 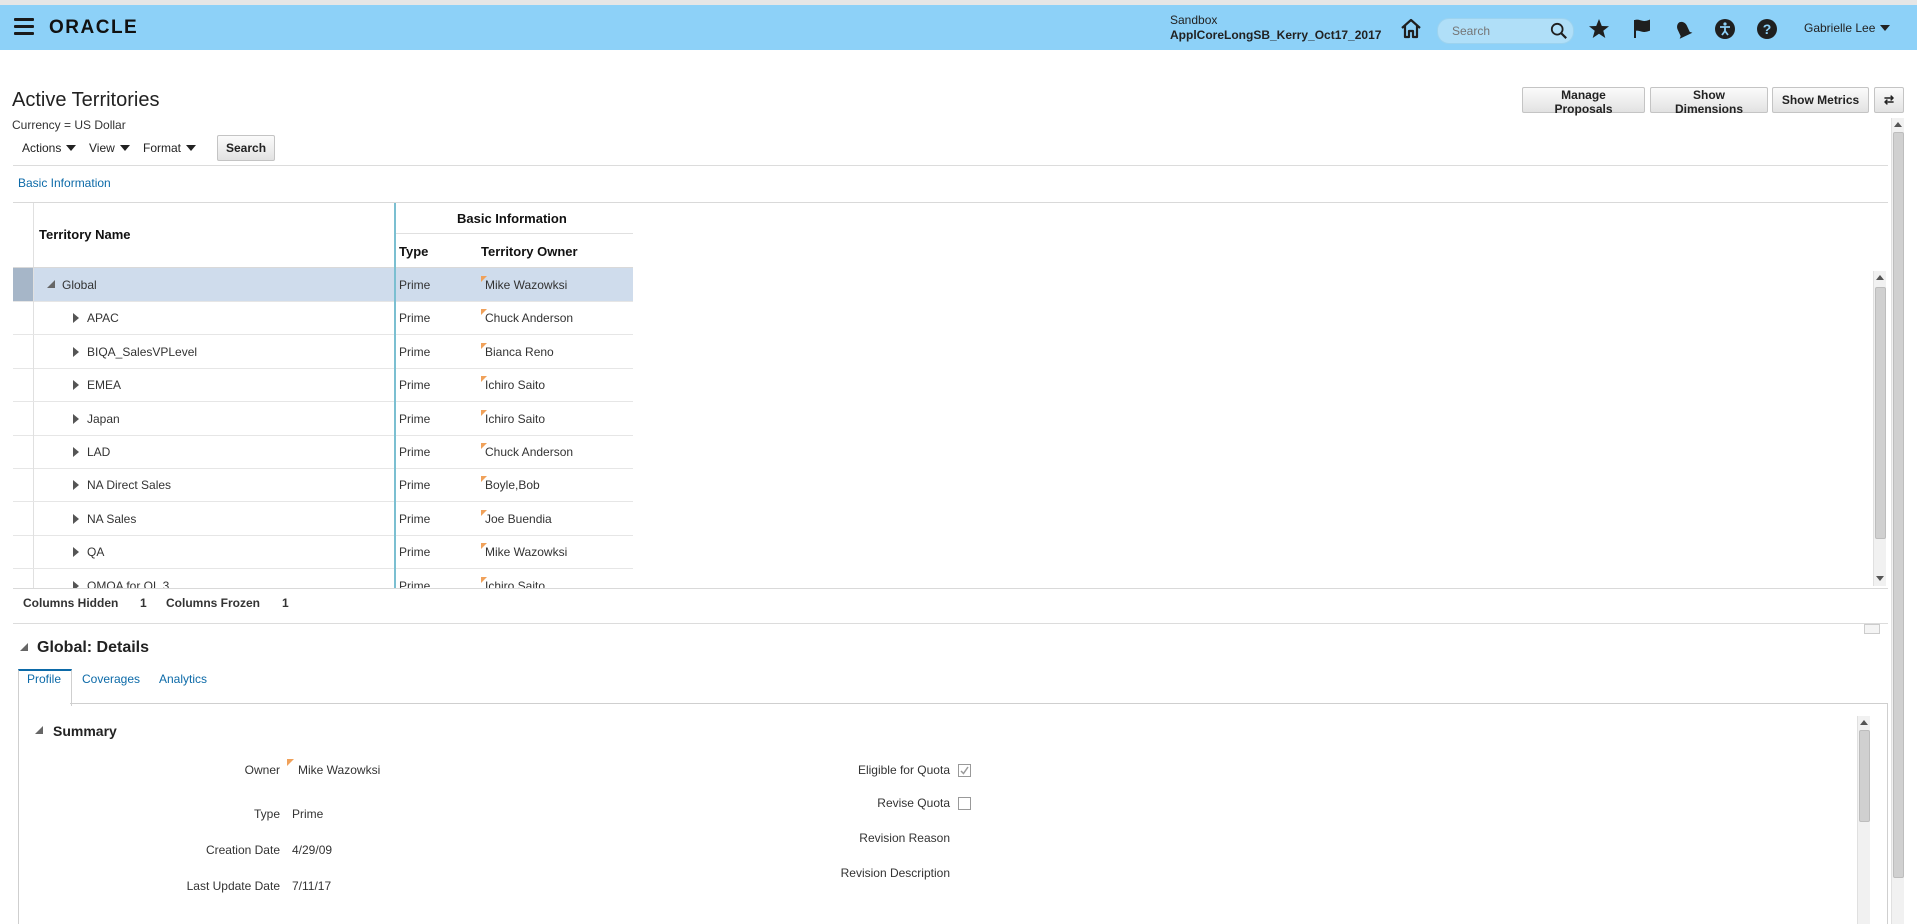 What do you see at coordinates (142, 352) in the screenshot?
I see `territory-name: BIQA_SalesVPLevel` at bounding box center [142, 352].